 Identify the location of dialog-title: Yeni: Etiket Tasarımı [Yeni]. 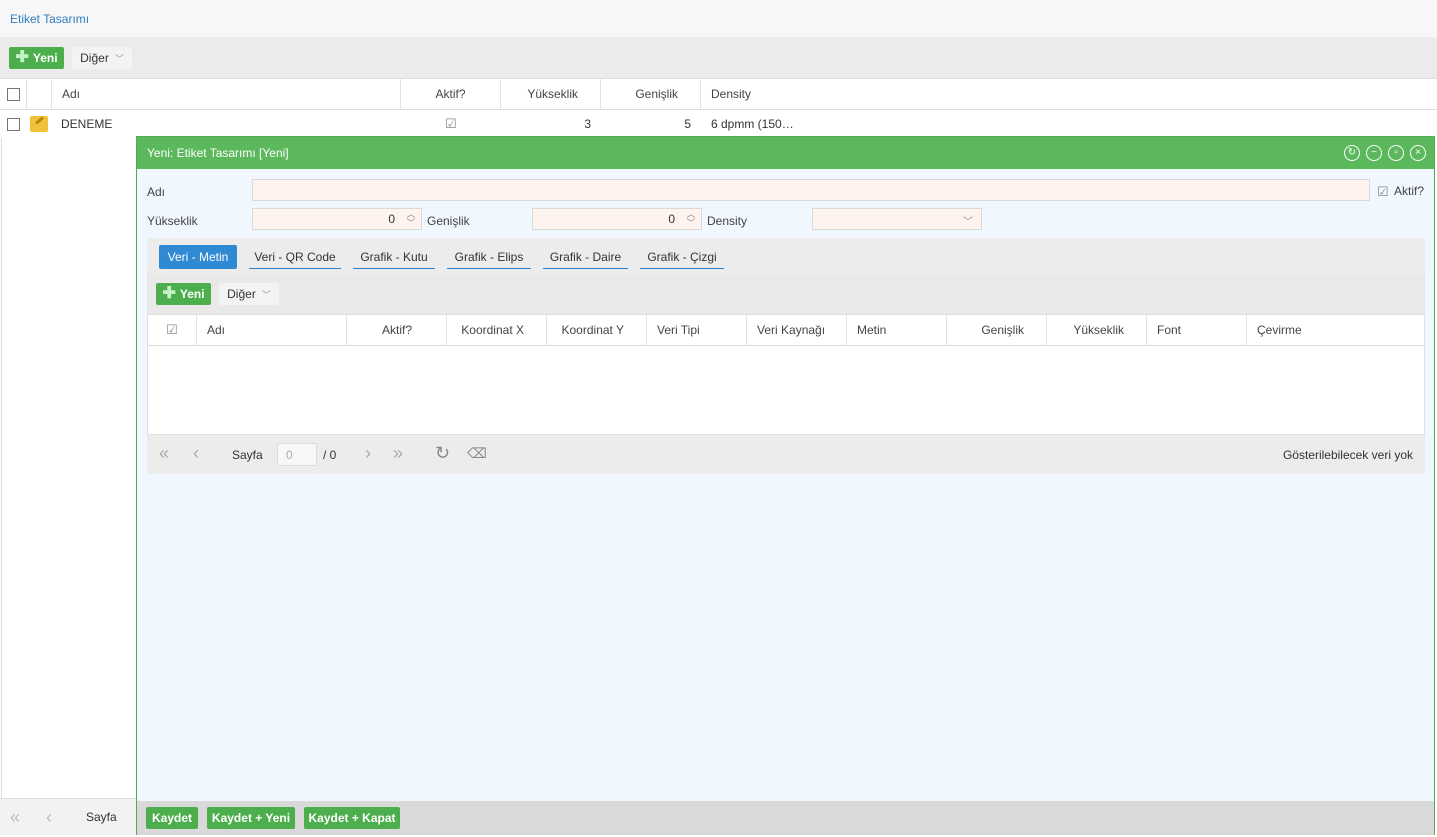
(218, 153).